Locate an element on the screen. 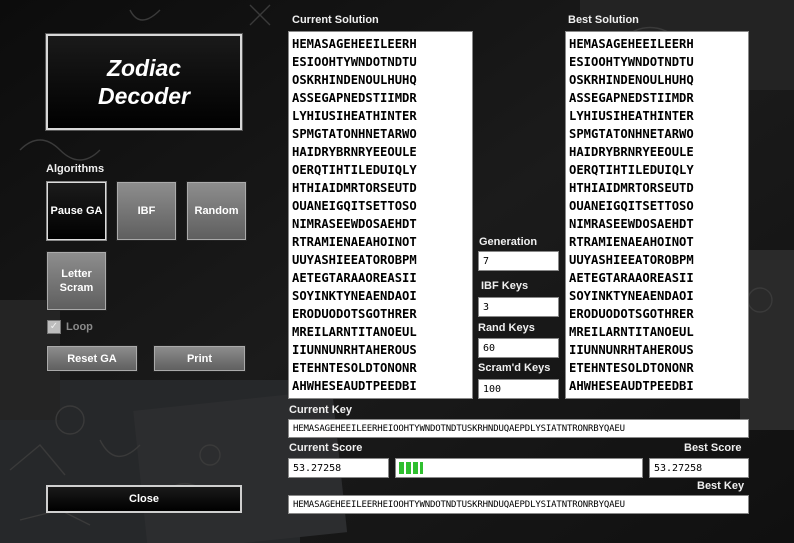 This screenshot has width=794, height=543. app-title-line1: Zodiac is located at coordinates (144, 68).